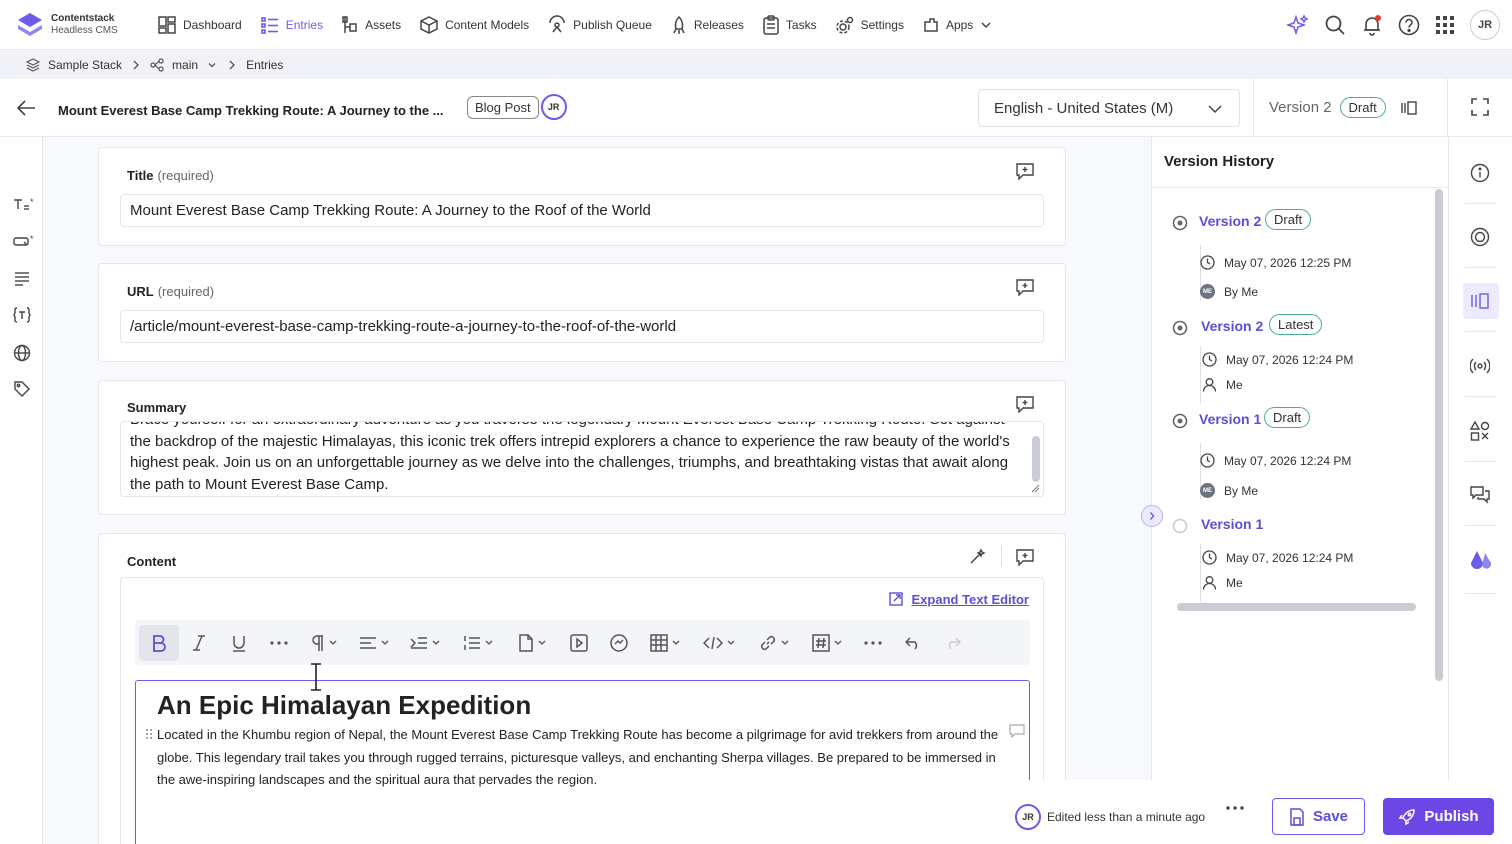  Describe the element at coordinates (324, 643) in the screenshot. I see `paragraph-button` at that location.